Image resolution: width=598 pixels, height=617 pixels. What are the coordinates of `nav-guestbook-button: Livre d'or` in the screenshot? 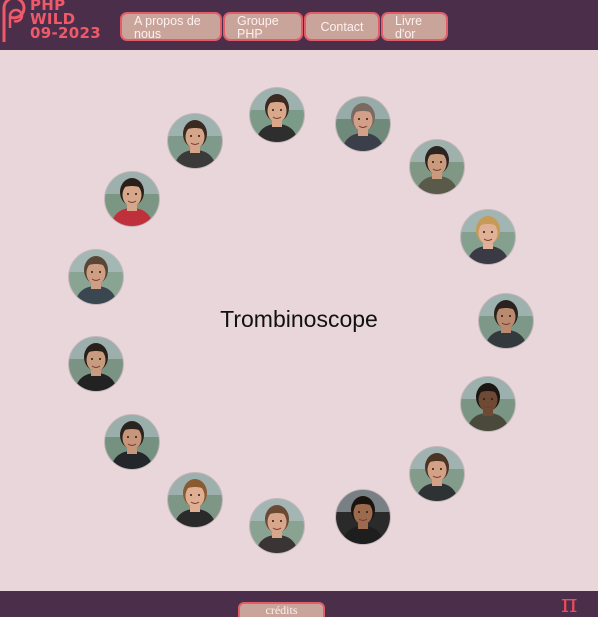 It's located at (414, 26).